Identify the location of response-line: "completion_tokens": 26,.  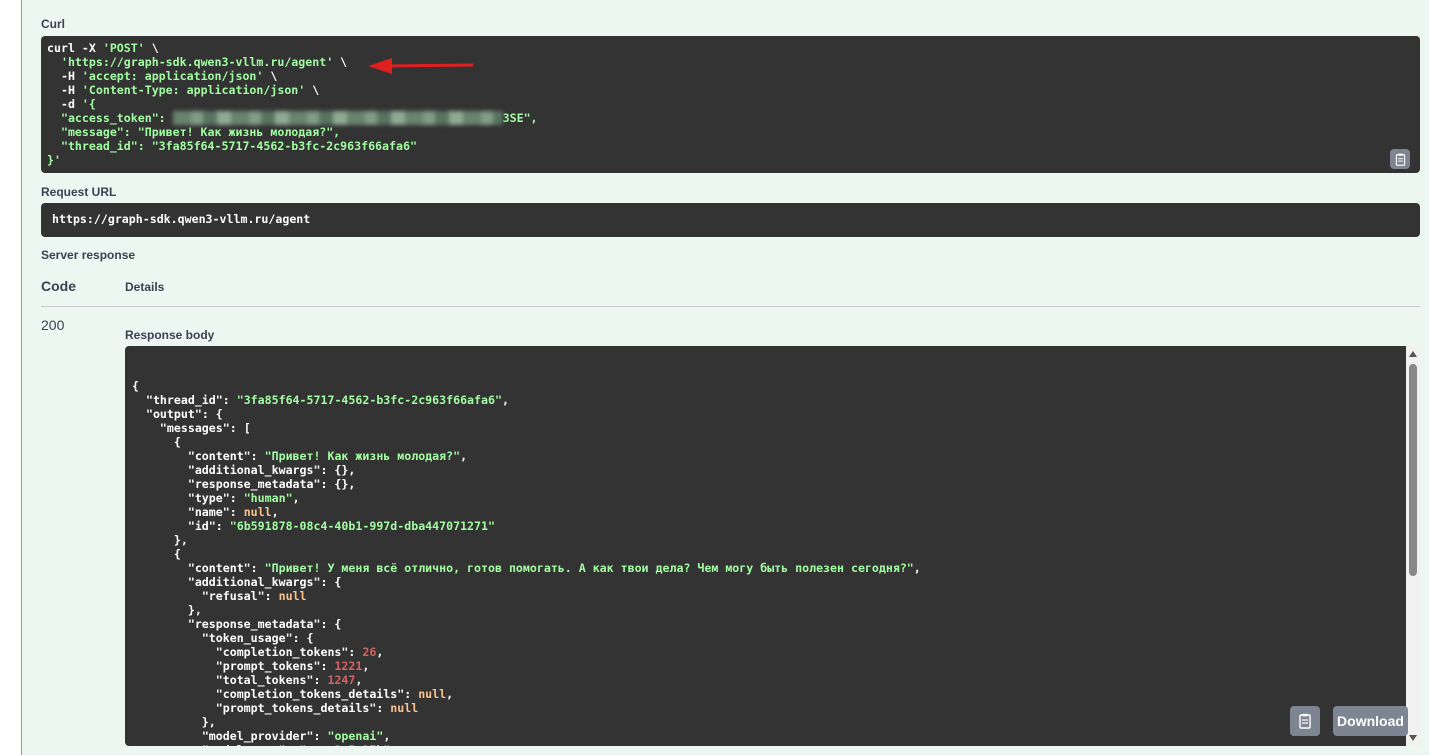
(299, 652).